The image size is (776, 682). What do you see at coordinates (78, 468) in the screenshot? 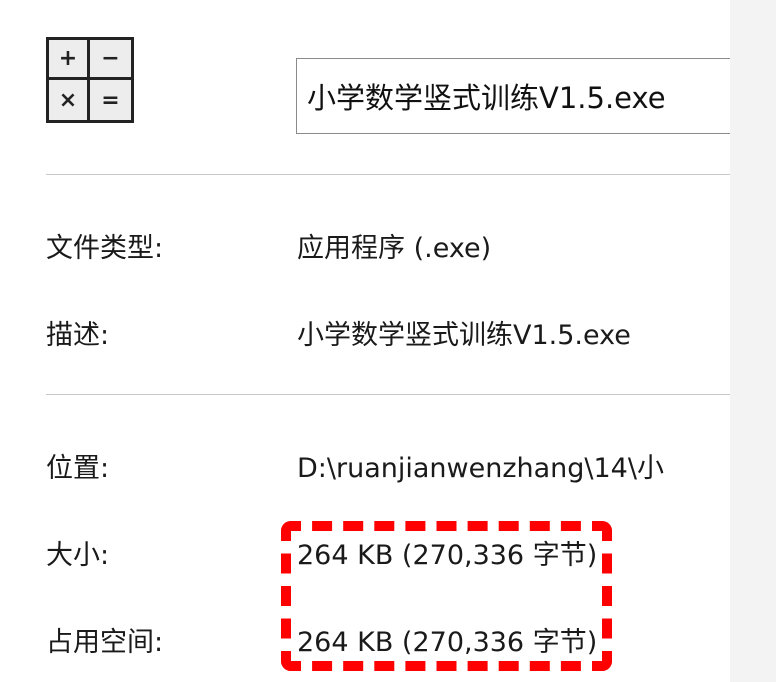
I see `location-label: 位置:` at bounding box center [78, 468].